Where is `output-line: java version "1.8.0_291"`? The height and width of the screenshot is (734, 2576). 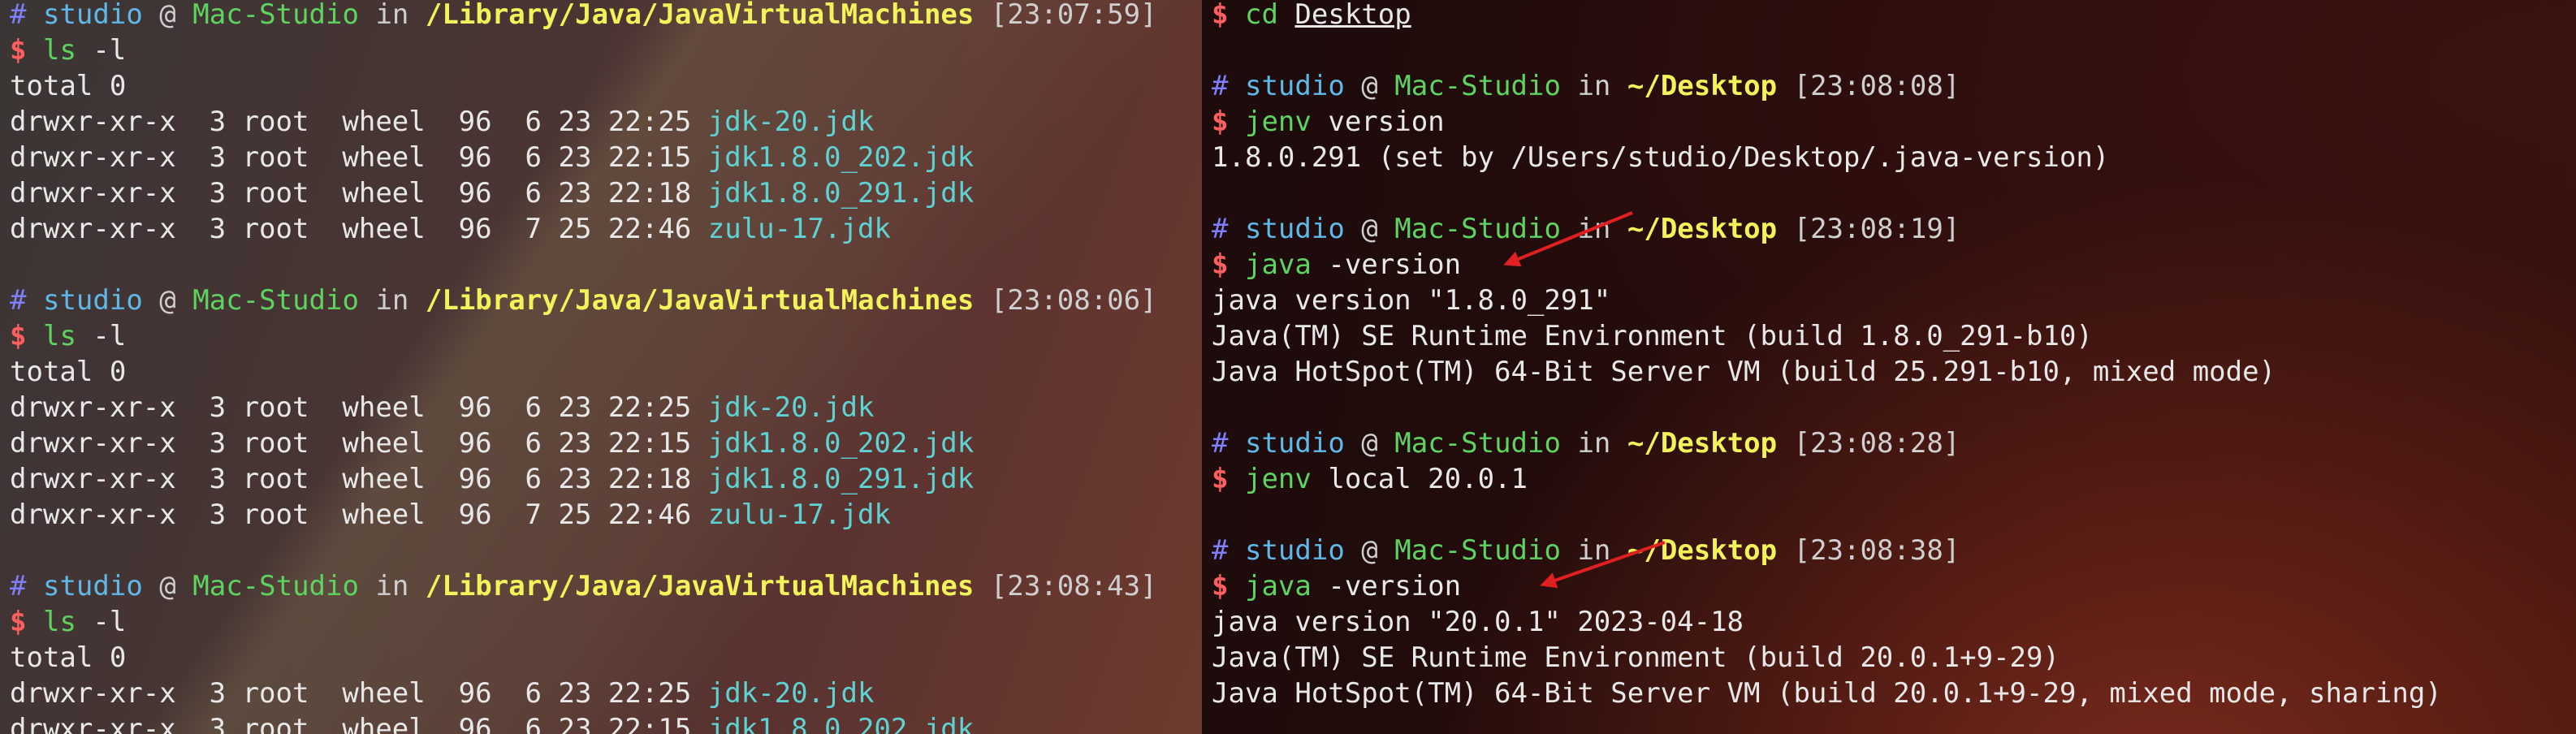
output-line: java version "1.8.0_291" is located at coordinates (1411, 300).